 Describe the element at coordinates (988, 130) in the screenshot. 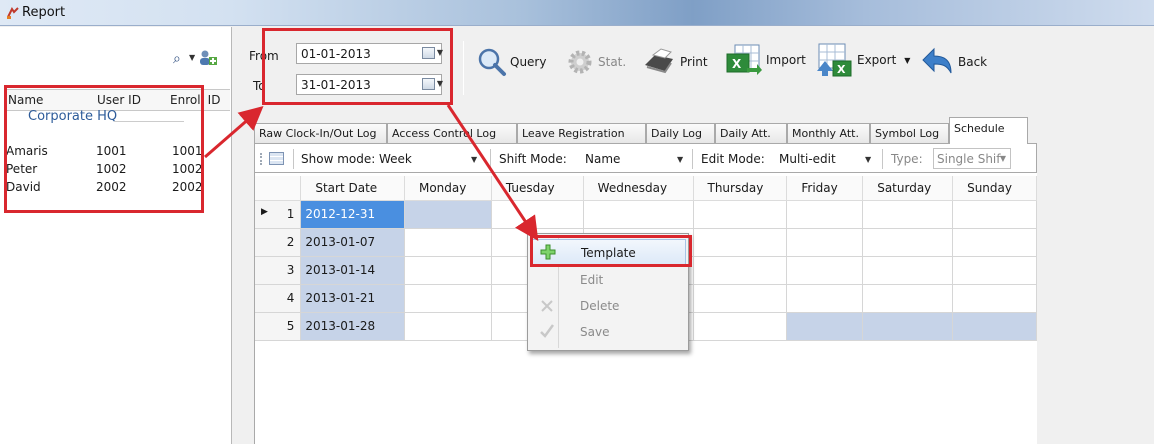

I see `tab-schedule: Schedule` at that location.